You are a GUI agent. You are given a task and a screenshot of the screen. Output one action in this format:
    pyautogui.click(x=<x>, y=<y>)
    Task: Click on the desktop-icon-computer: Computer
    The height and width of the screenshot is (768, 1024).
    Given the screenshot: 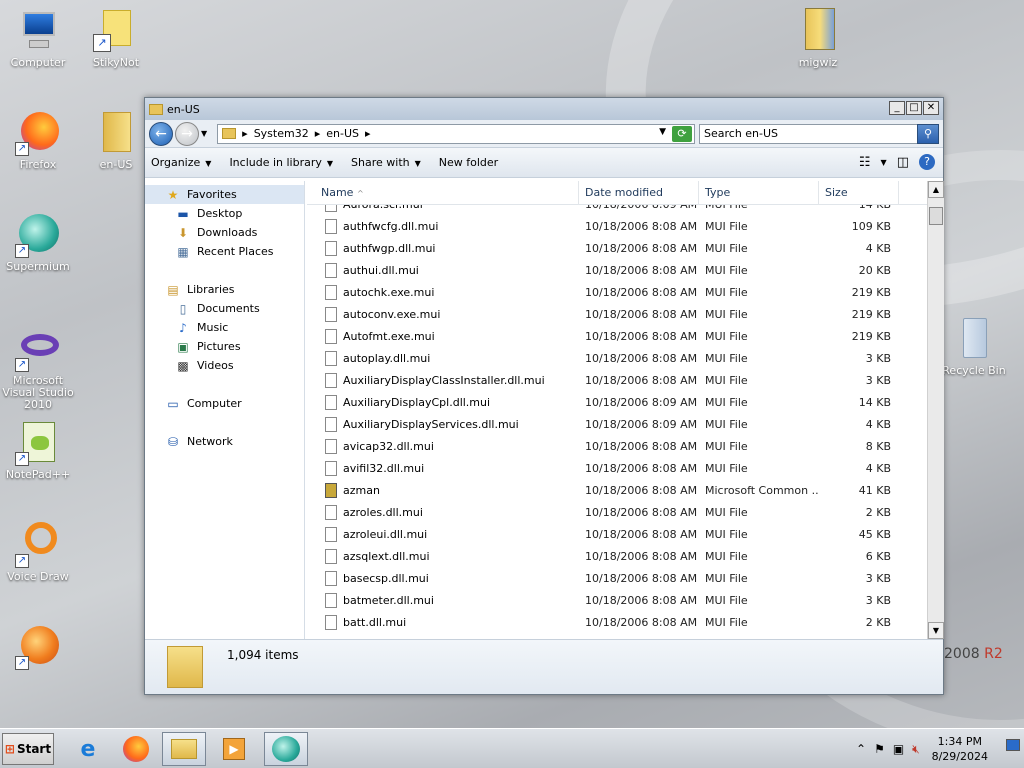 What is the action you would take?
    pyautogui.click(x=38, y=38)
    